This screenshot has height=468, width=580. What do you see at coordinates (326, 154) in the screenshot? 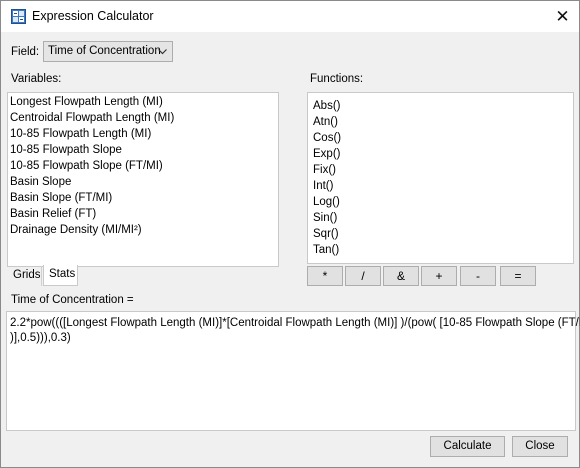
I see `function-item: Exp()` at bounding box center [326, 154].